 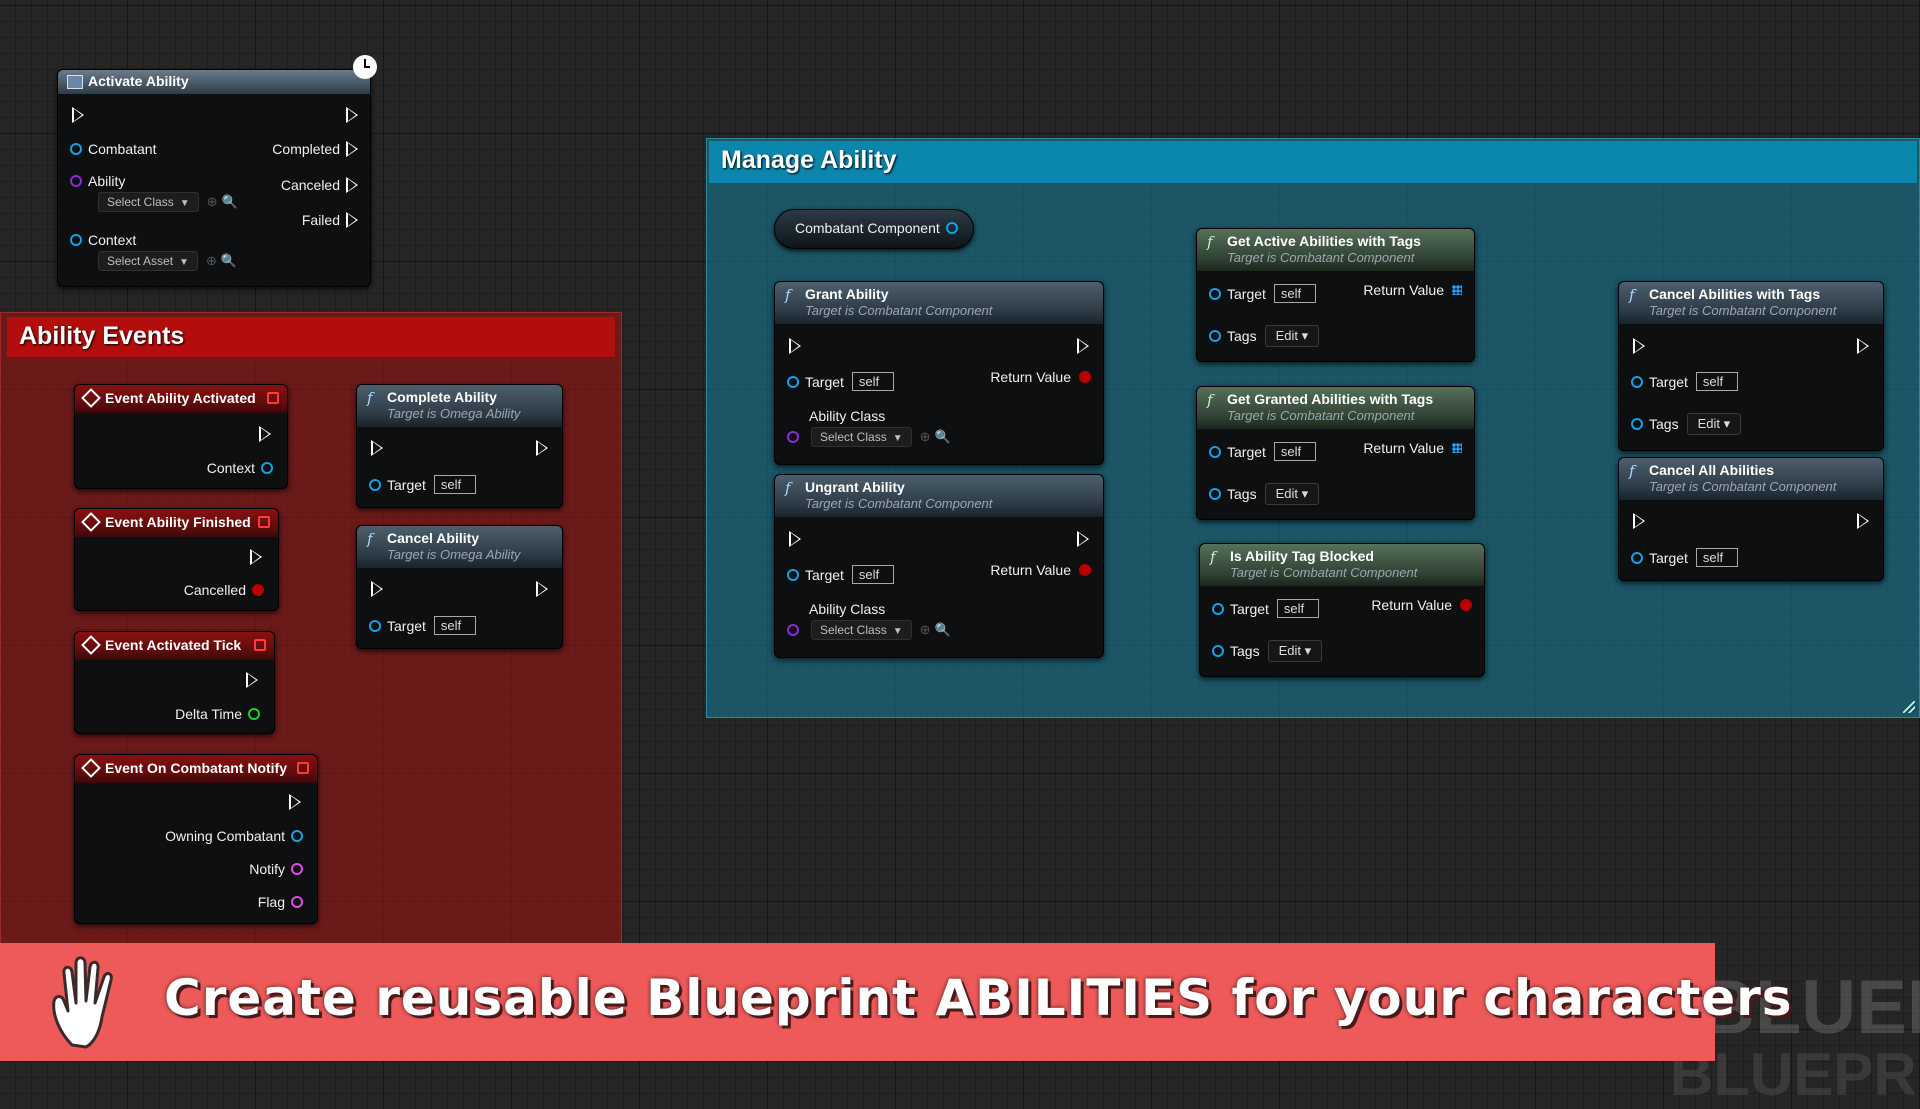 I want to click on node-event-activated-tick: Event Activated Tick Delta Time, so click(x=174, y=682).